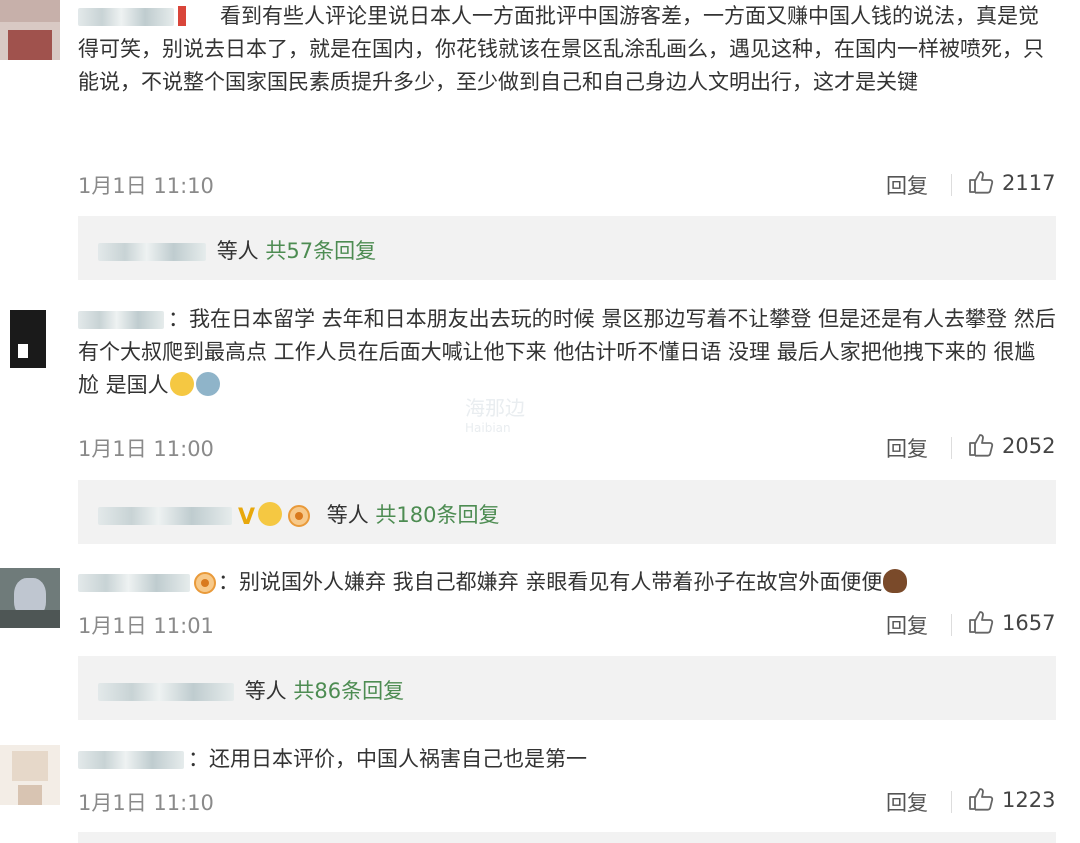  I want to click on poop-emoji, so click(895, 581).